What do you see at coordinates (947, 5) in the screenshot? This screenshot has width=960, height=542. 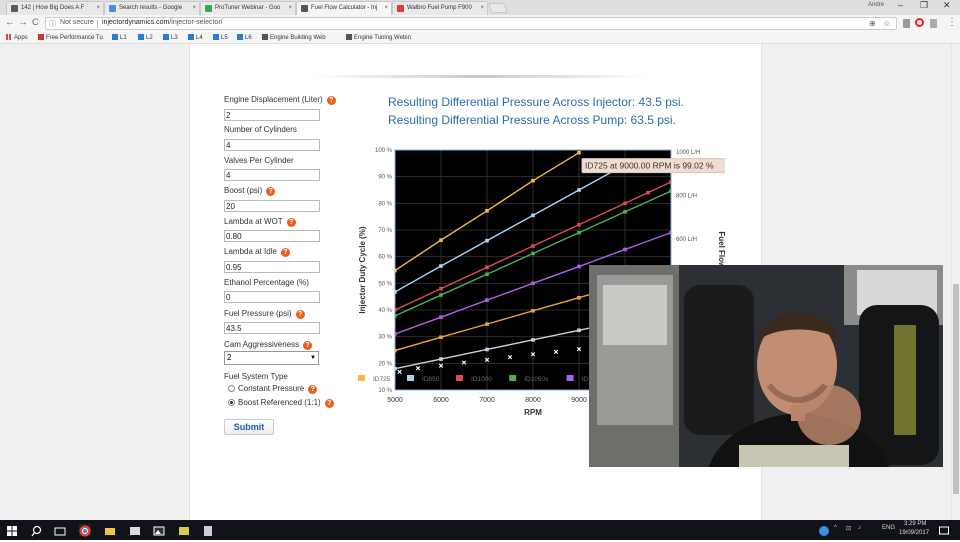 I see `close-window-icon: ✕` at bounding box center [947, 5].